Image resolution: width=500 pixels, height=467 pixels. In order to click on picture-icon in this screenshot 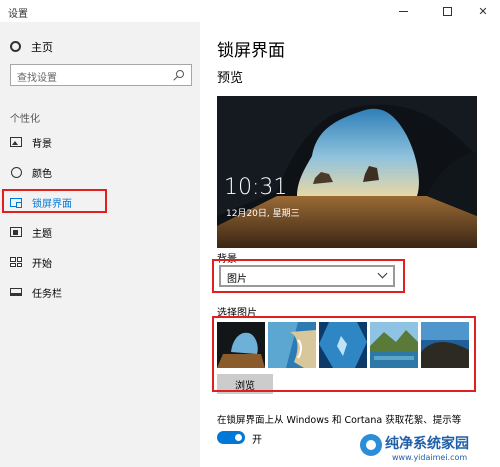, I will do `click(16, 142)`.